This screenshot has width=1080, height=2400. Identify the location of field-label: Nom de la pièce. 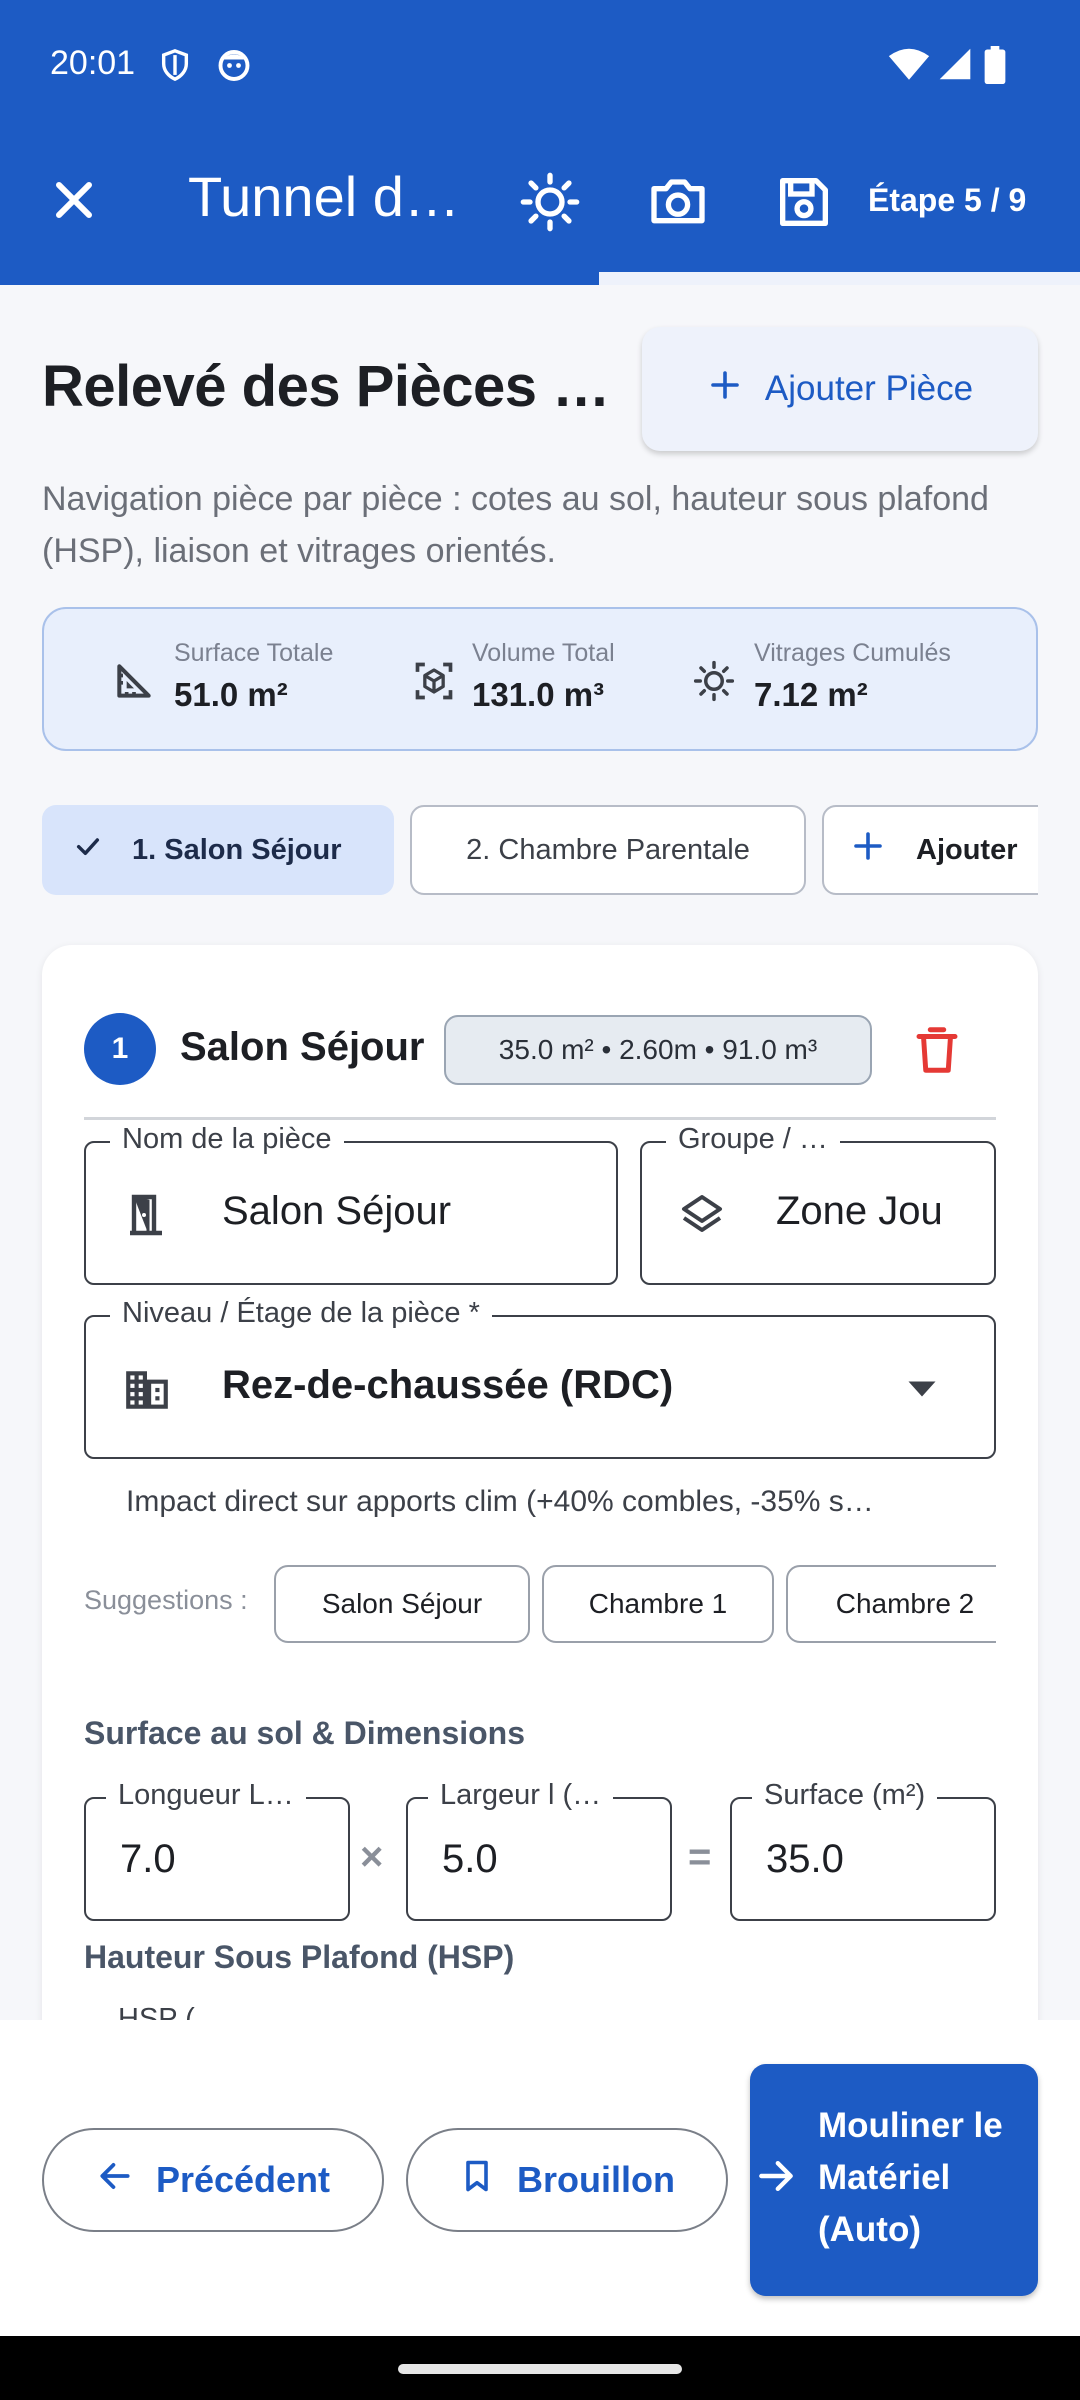
(227, 1139).